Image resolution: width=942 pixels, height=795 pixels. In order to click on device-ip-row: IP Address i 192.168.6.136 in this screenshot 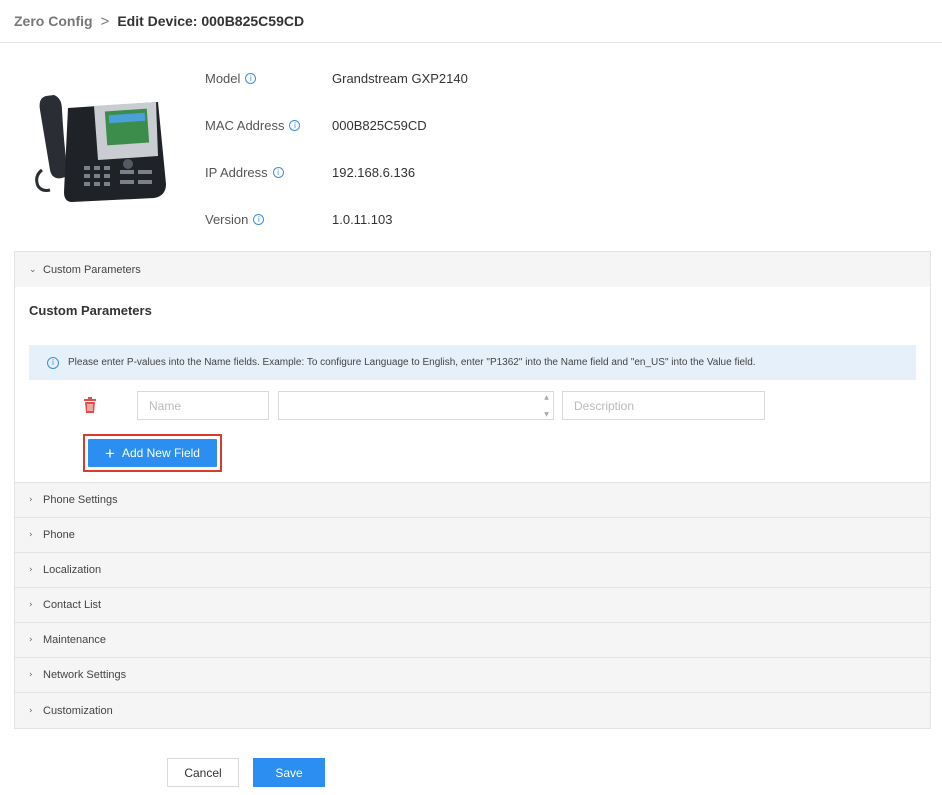, I will do `click(310, 172)`.